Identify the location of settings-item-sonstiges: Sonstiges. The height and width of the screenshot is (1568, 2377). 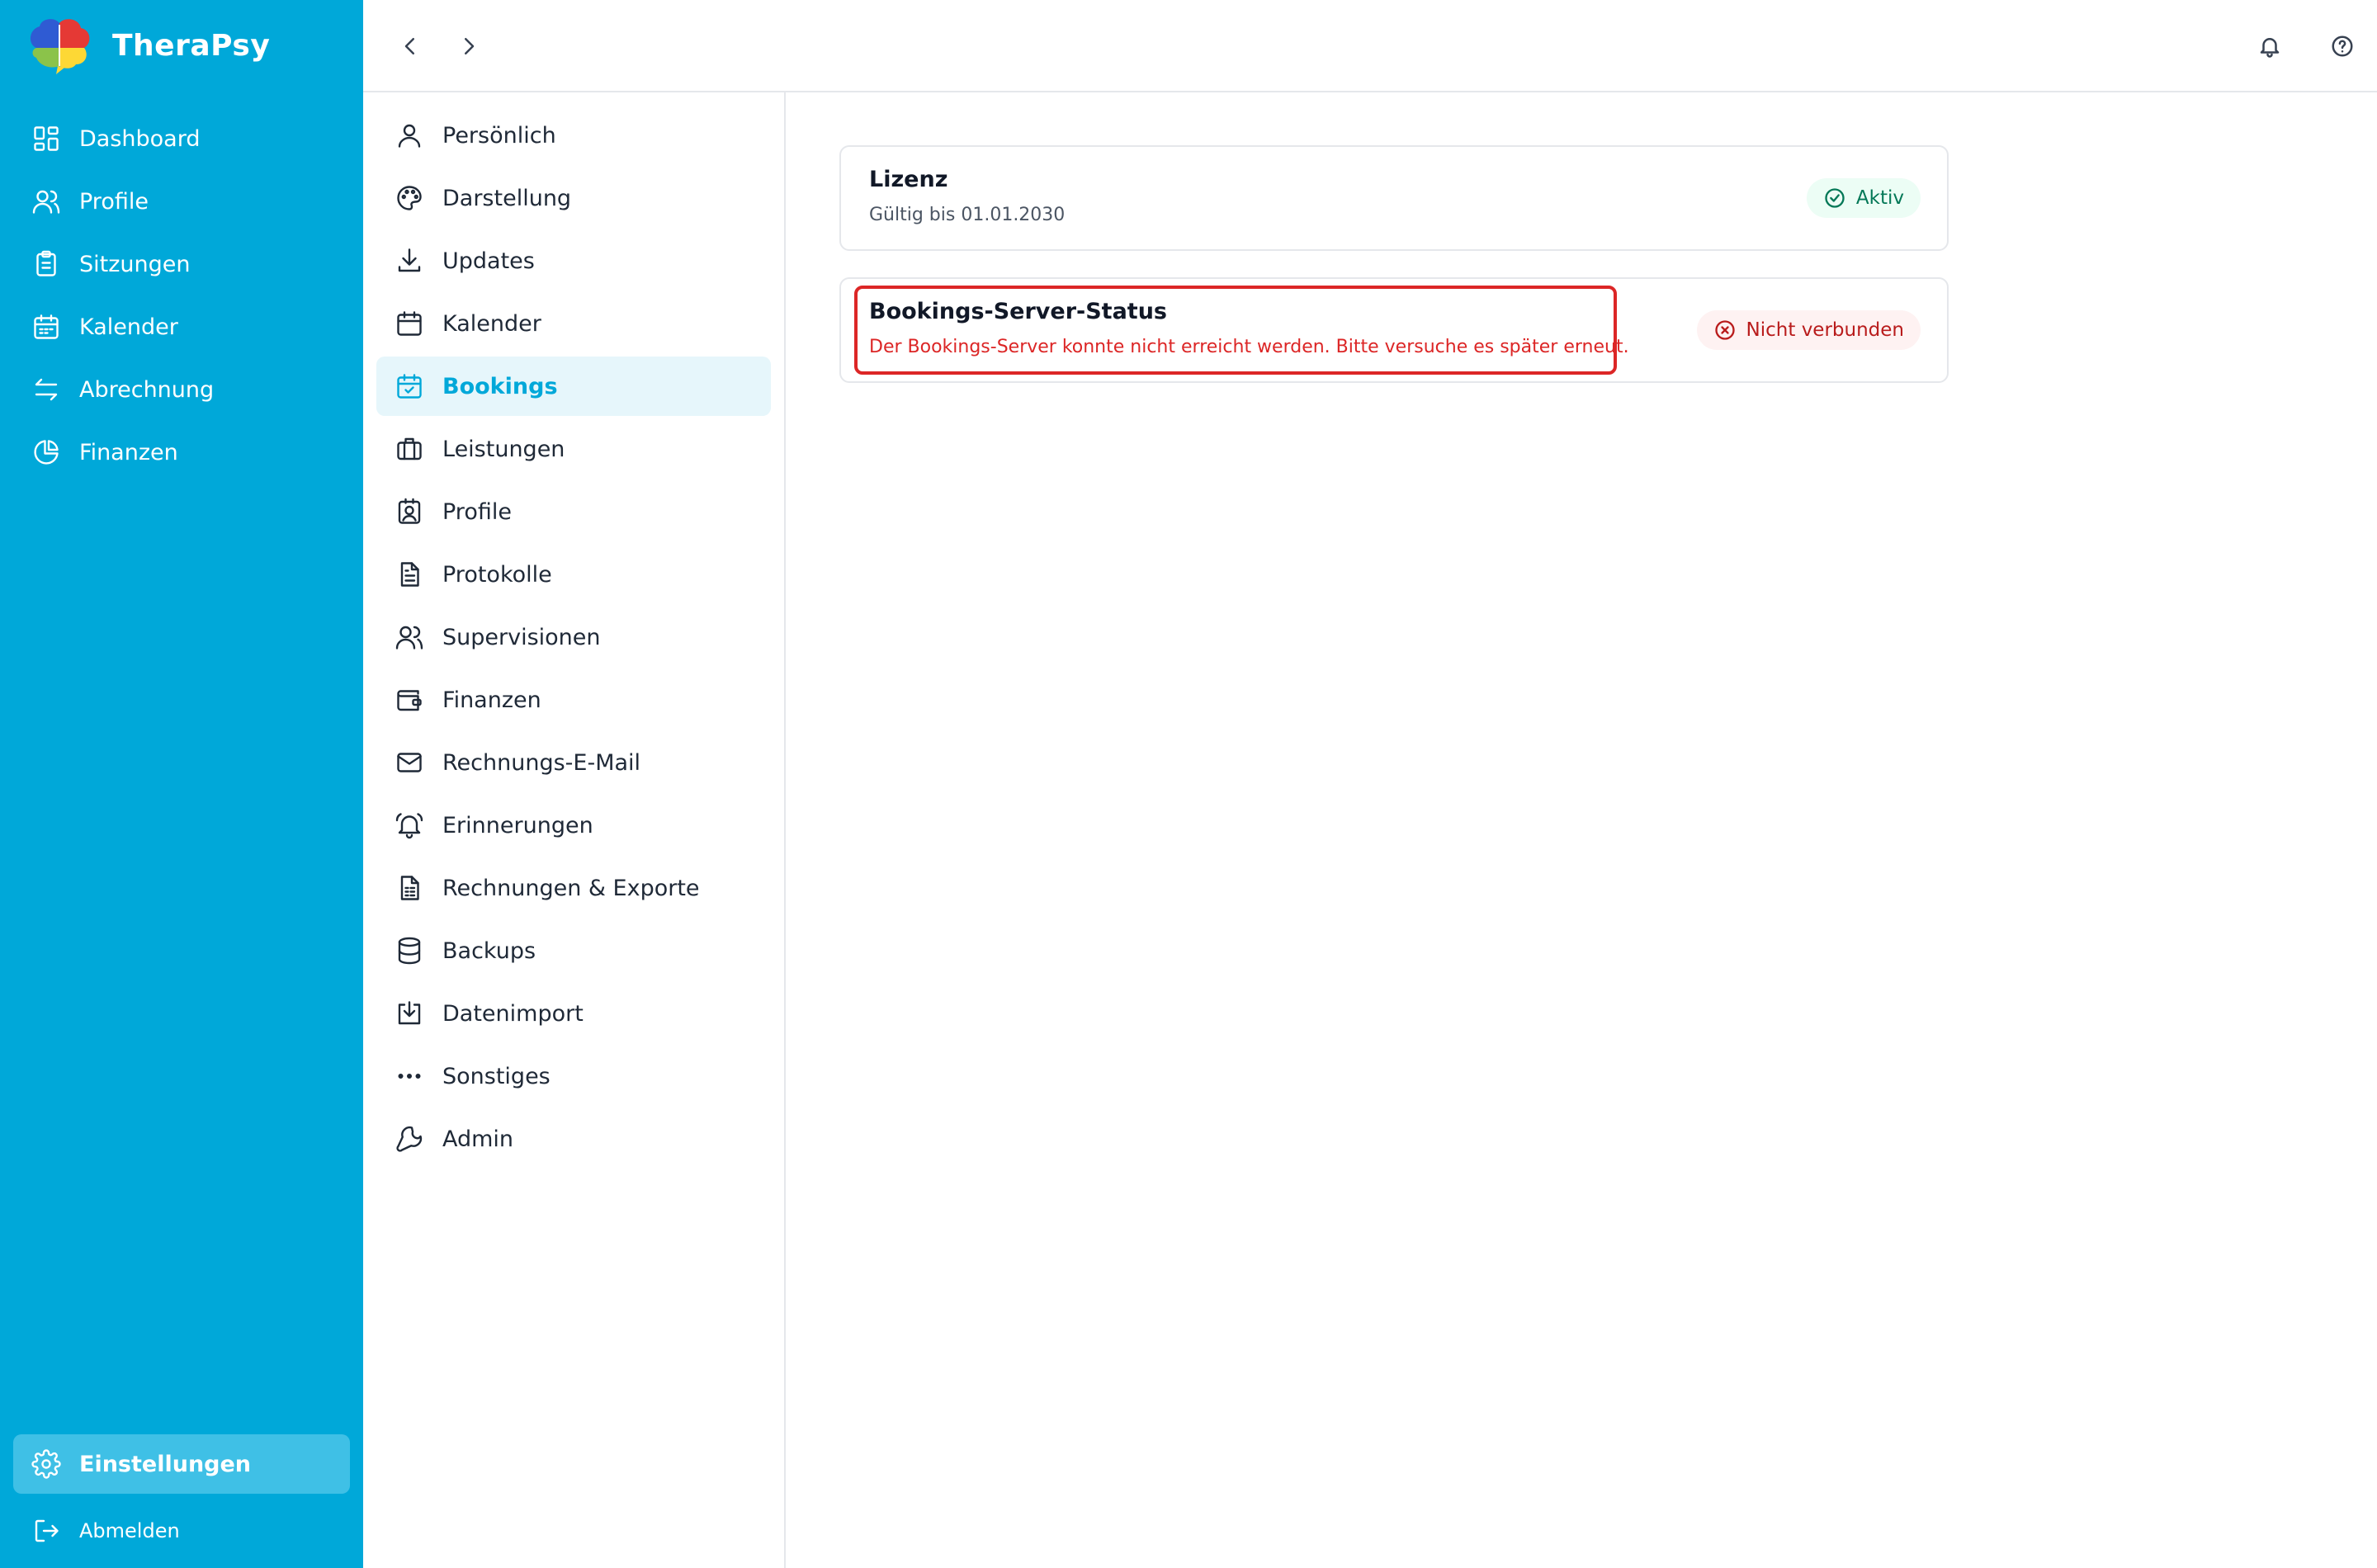
(573, 1076).